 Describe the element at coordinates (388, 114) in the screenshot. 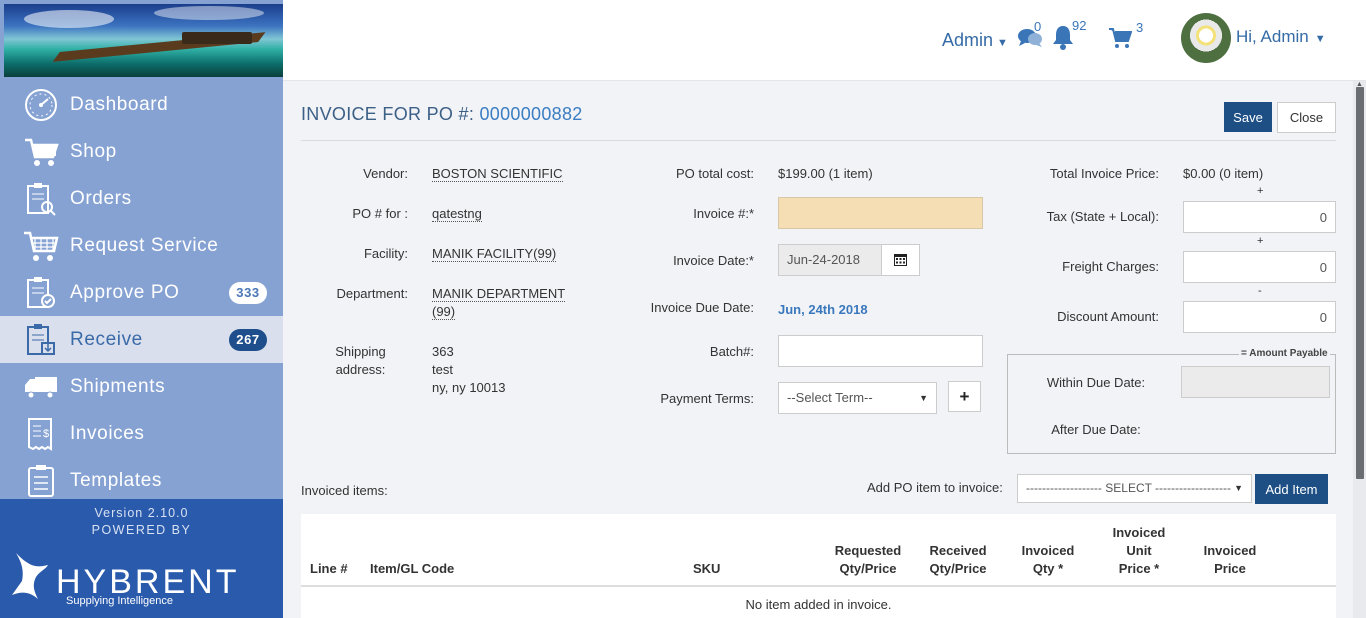

I see `title-prefix: INVOICE FOR PO #:` at that location.